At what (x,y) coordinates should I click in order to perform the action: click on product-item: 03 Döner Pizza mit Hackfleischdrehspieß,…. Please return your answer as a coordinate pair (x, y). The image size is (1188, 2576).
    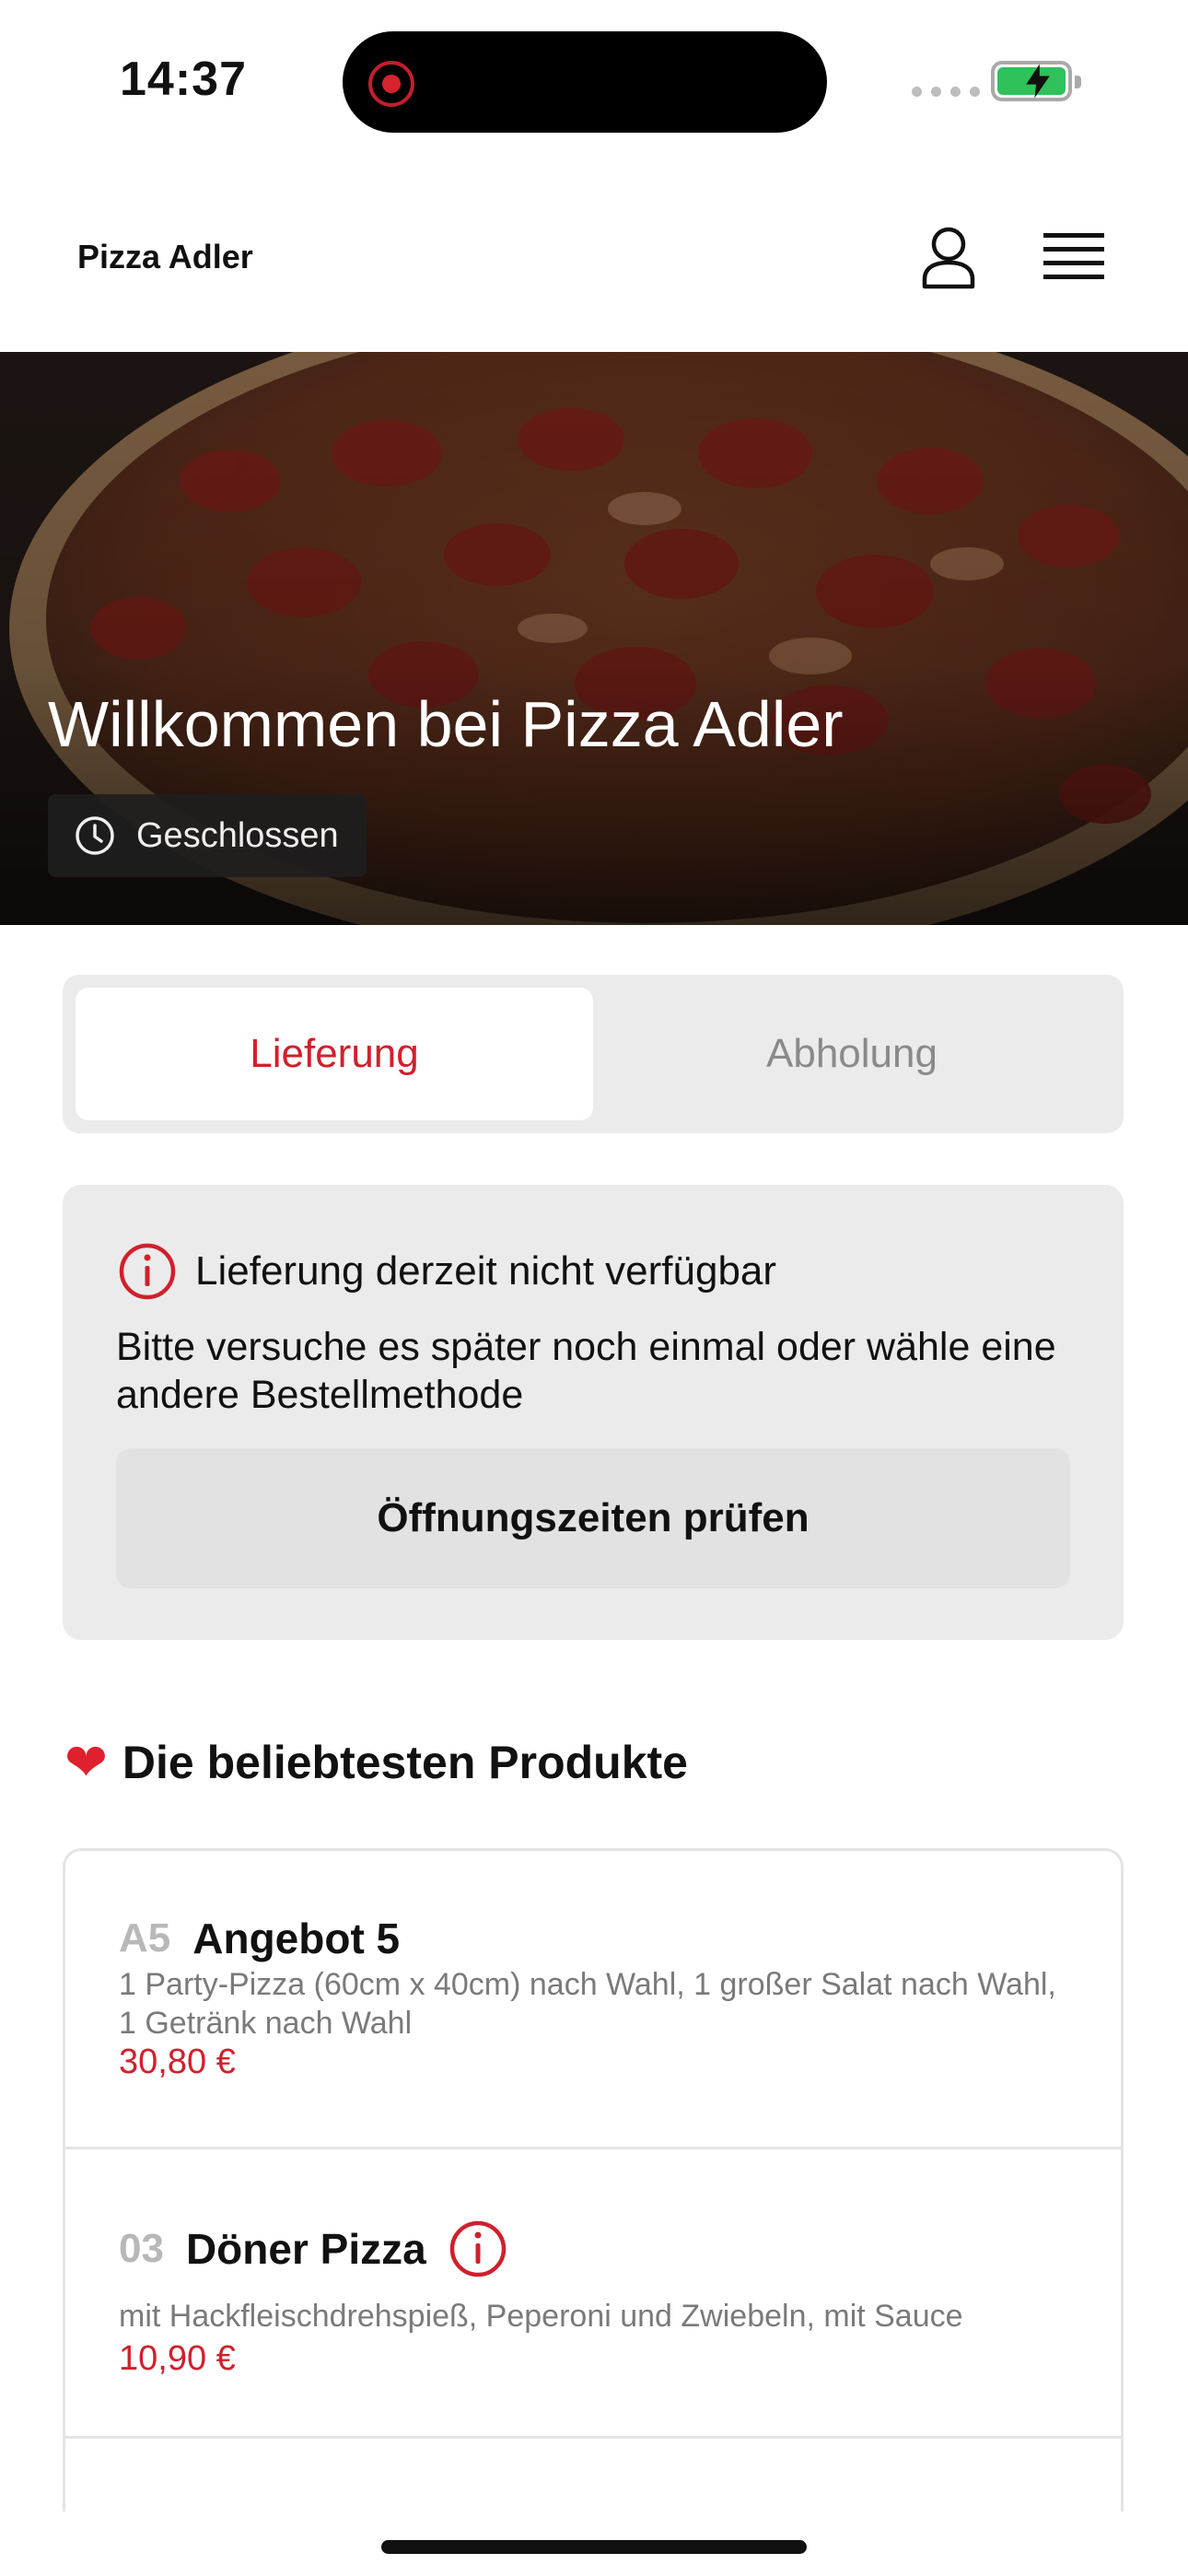
    Looking at the image, I should click on (593, 2294).